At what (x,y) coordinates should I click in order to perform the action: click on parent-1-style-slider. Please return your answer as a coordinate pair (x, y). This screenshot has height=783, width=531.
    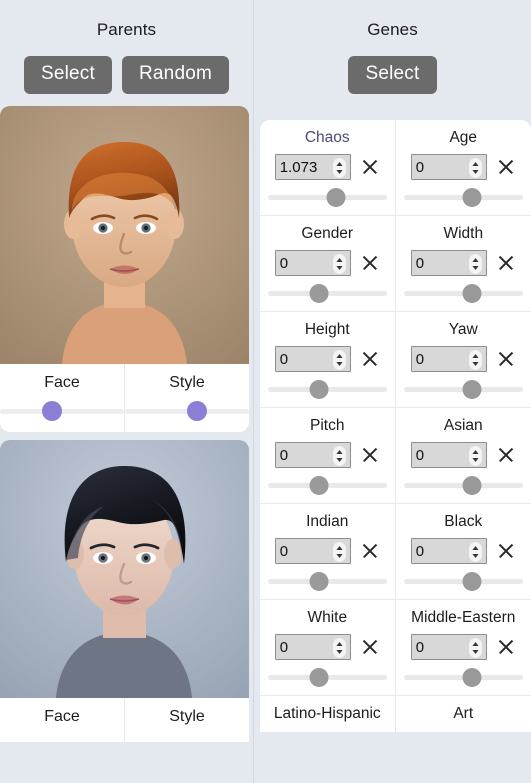
    Looking at the image, I should click on (187, 410).